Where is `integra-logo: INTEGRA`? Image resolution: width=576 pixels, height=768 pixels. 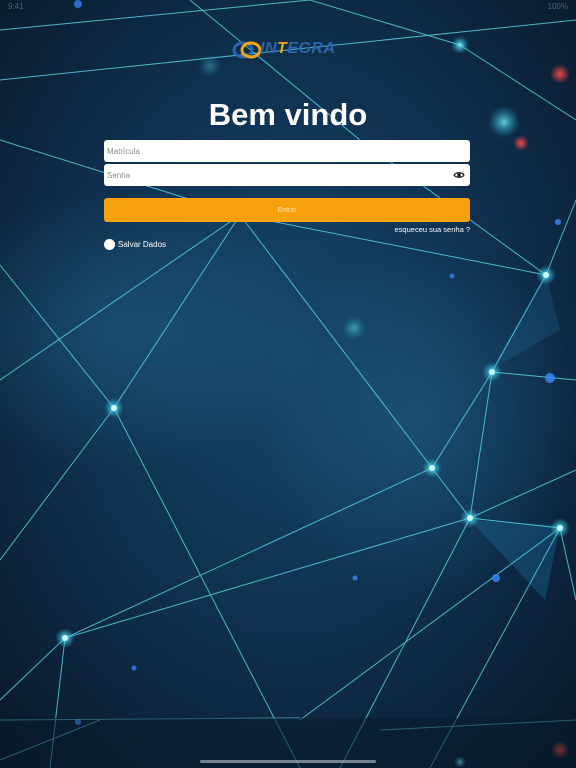 integra-logo: INTEGRA is located at coordinates (289, 50).